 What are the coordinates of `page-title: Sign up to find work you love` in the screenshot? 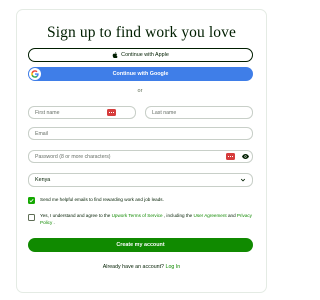 It's located at (141, 32).